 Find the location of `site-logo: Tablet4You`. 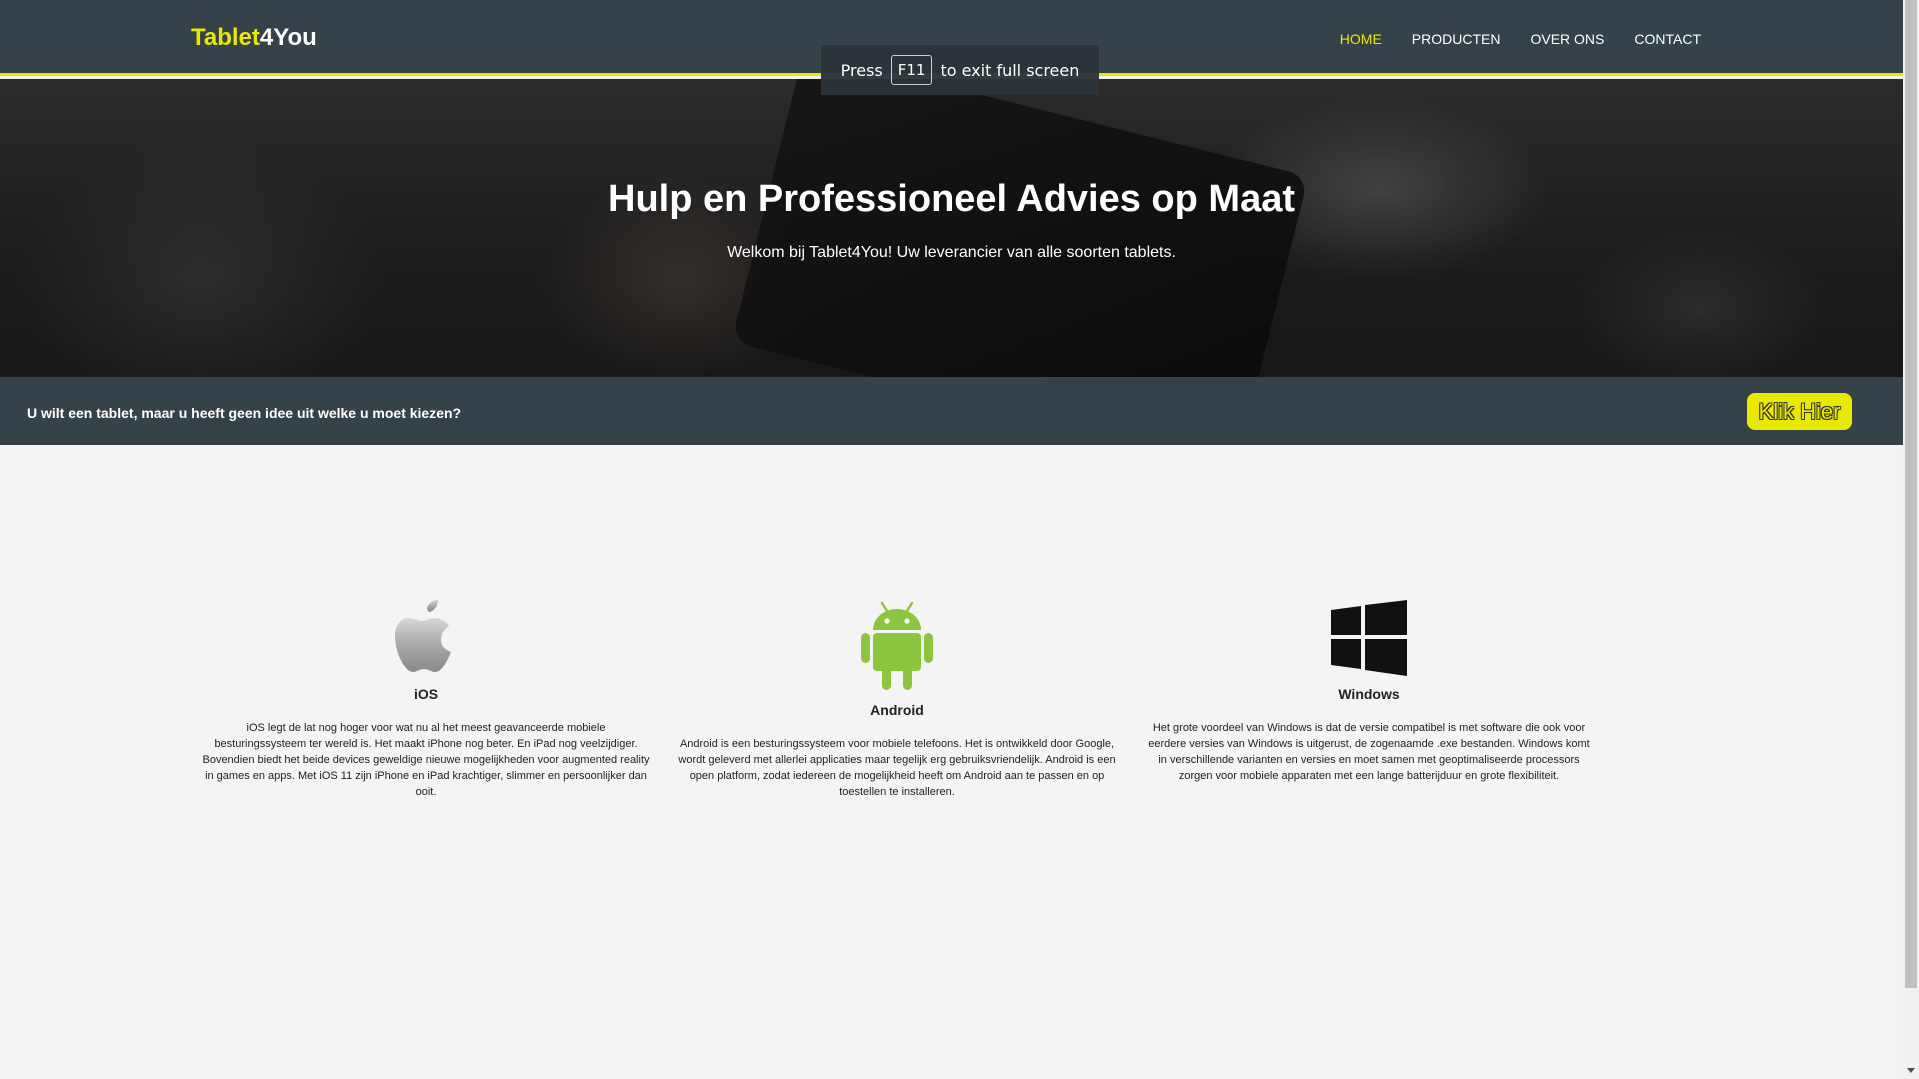

site-logo: Tablet4You is located at coordinates (254, 38).